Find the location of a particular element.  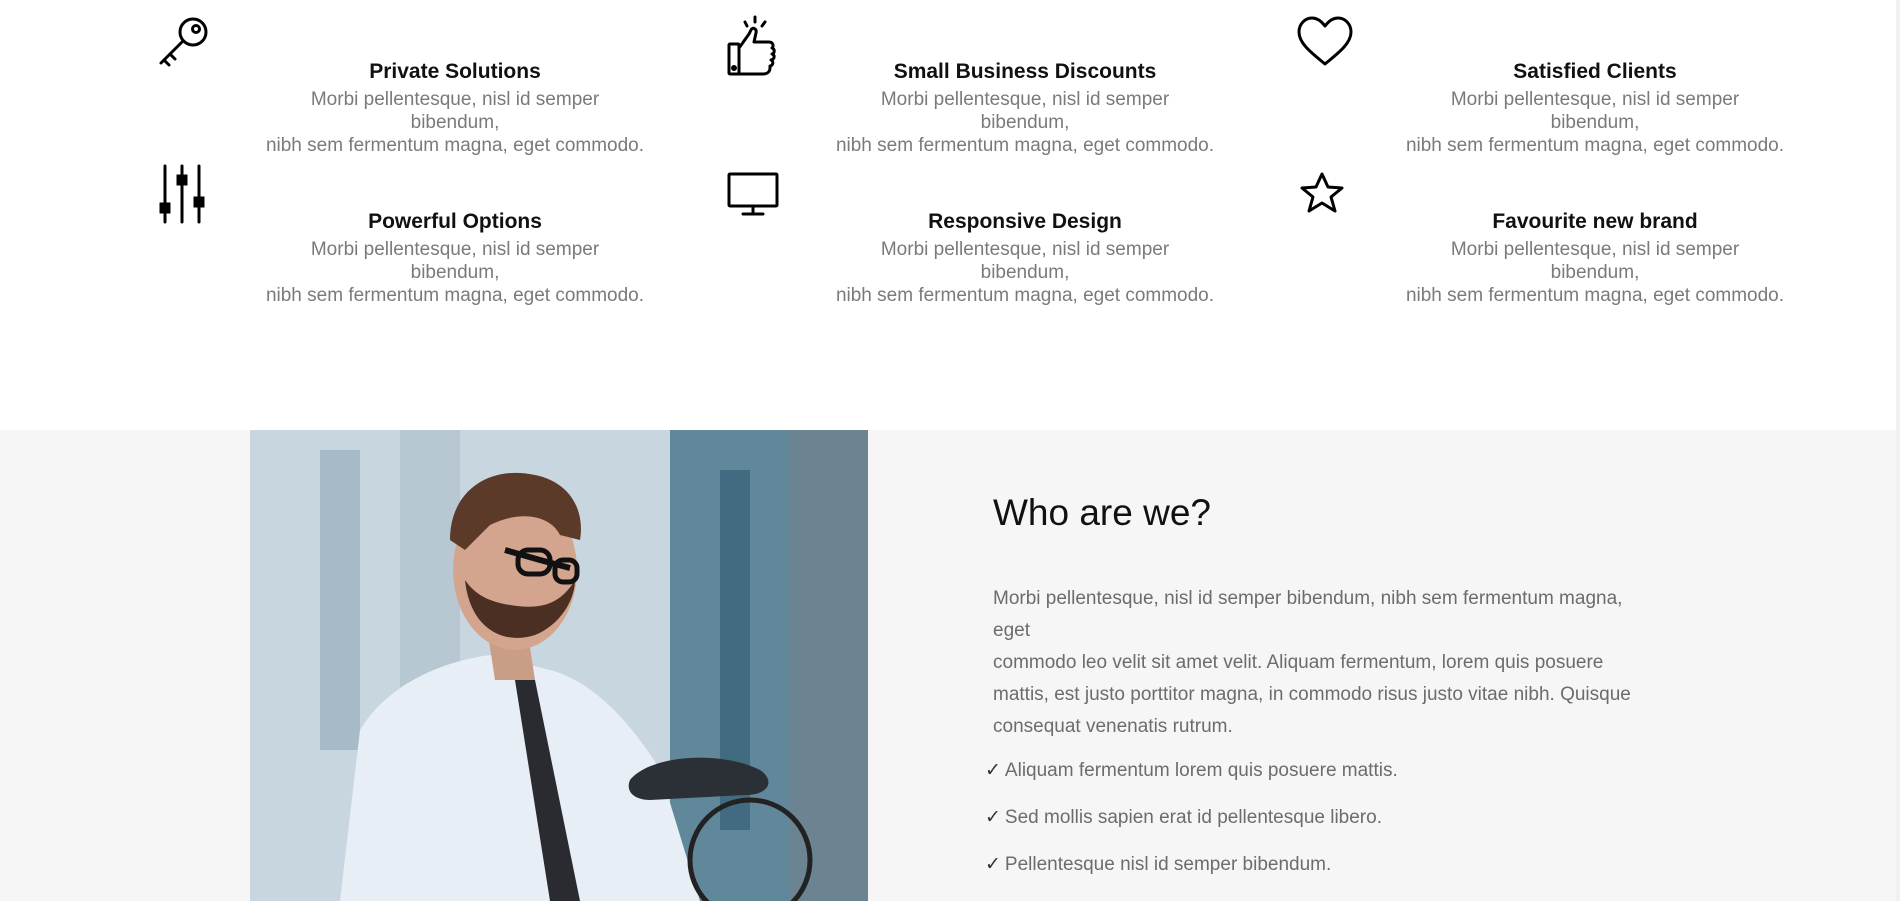

page-scrollbar is located at coordinates (1898, 450).